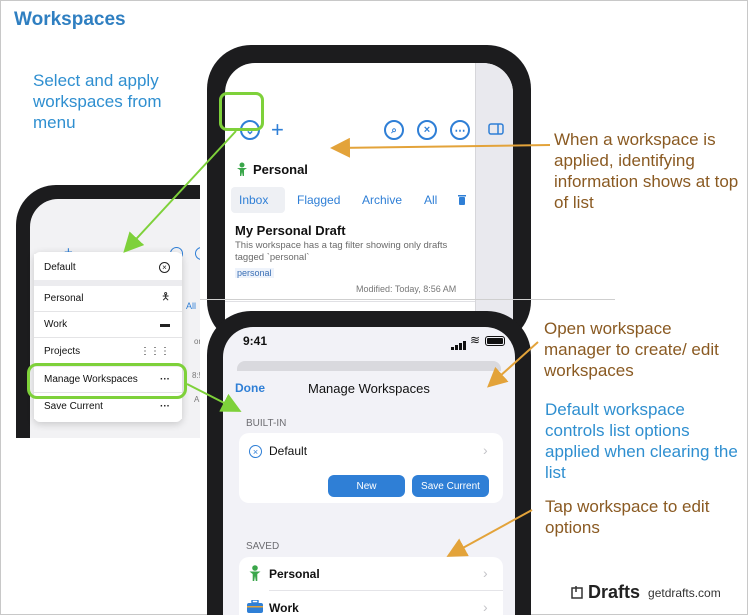 The image size is (748, 615). What do you see at coordinates (577, 592) in the screenshot?
I see `drafts-logo-icon` at bounding box center [577, 592].